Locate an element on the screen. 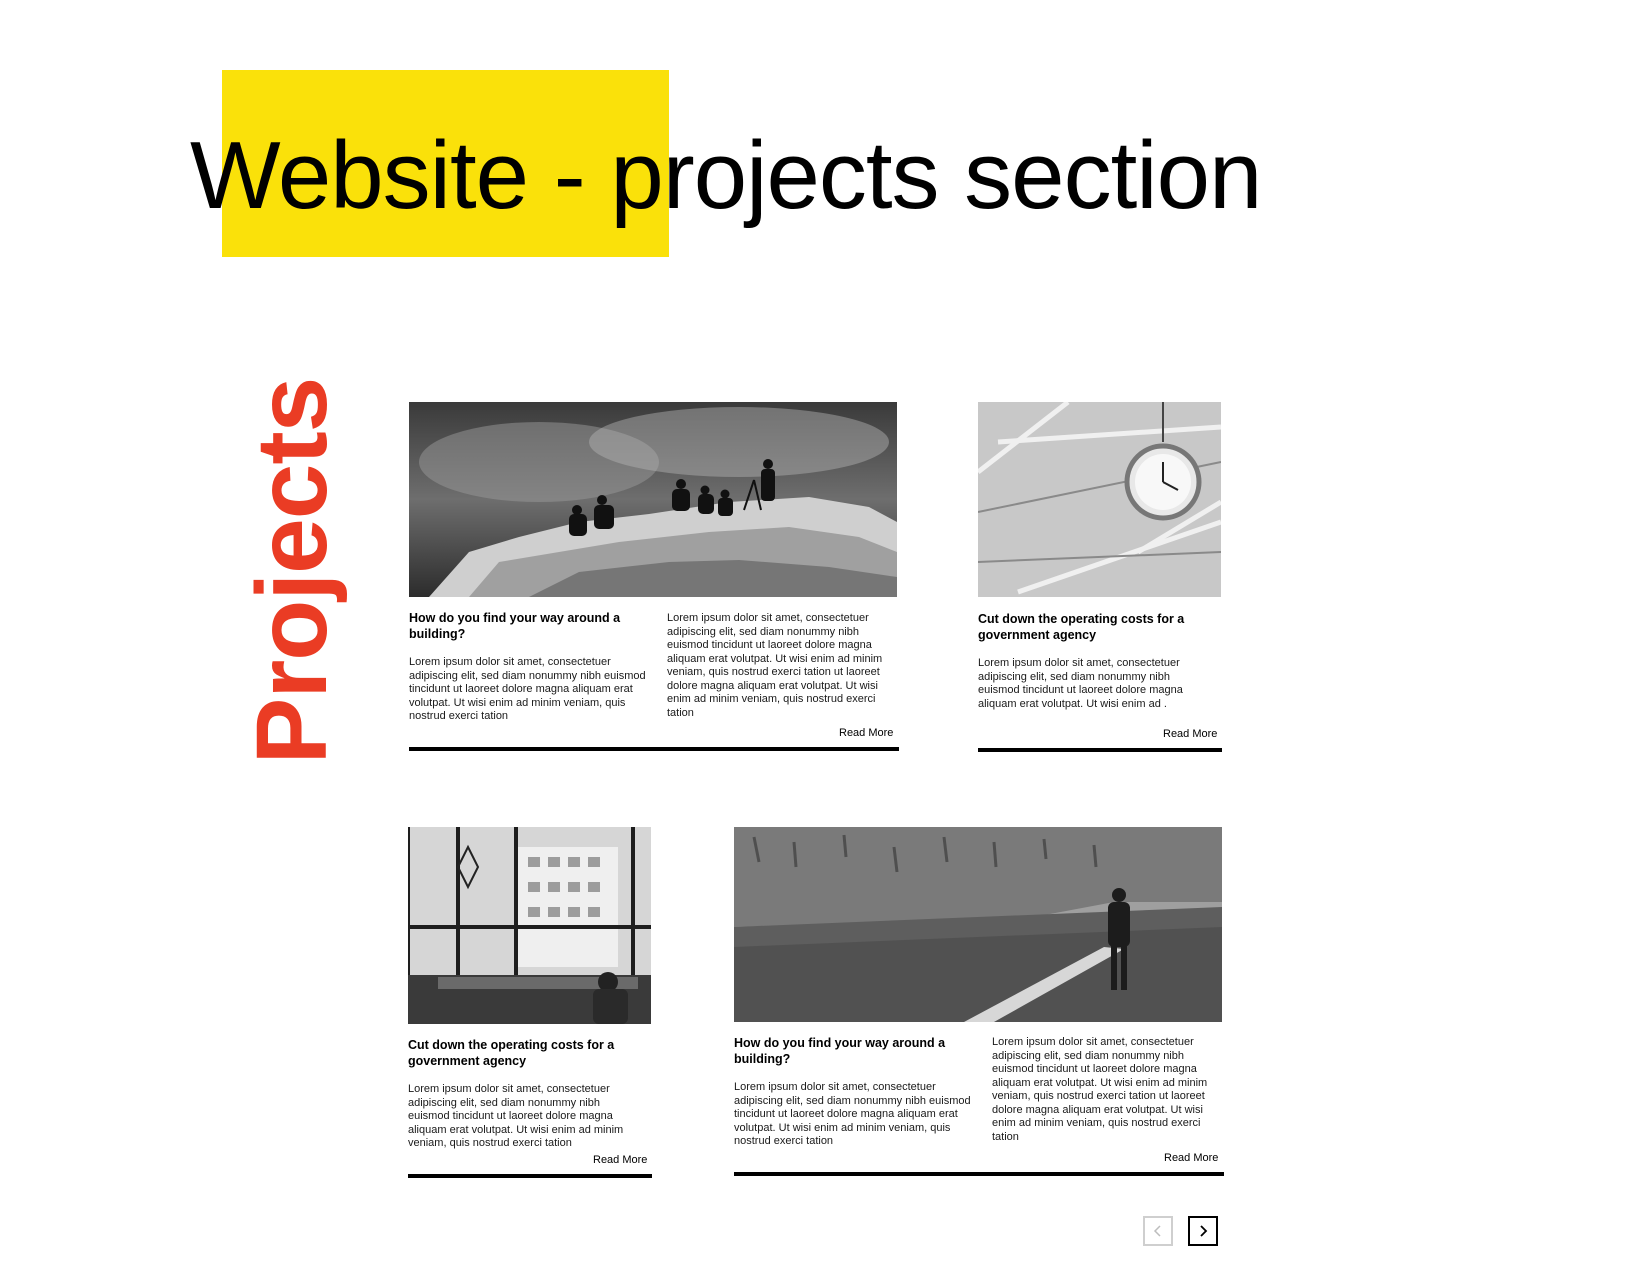 This screenshot has height=1276, width=1651. chevron-right-icon is located at coordinates (1204, 1231).